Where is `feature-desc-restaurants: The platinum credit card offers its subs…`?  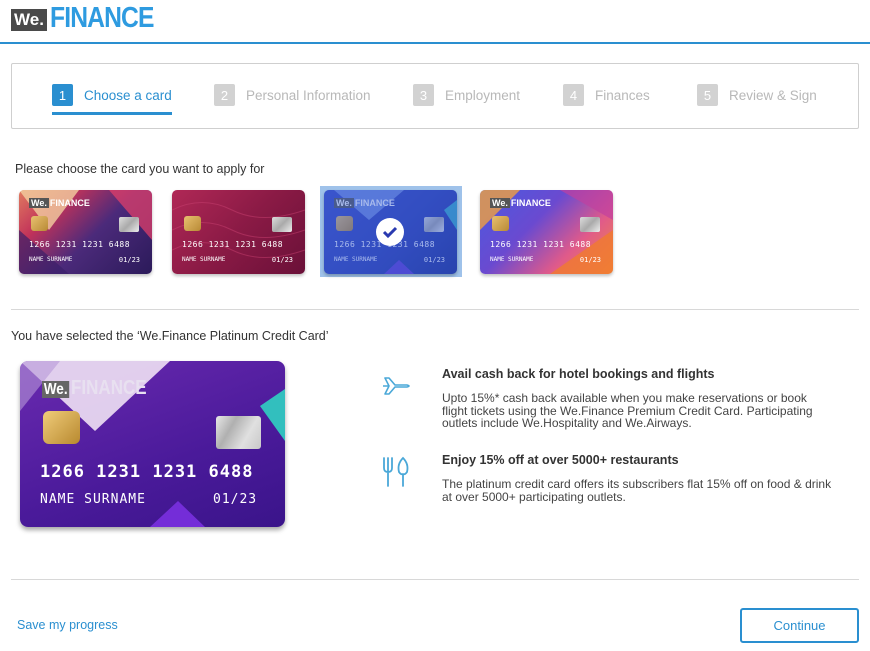 feature-desc-restaurants: The platinum credit card offers its subs… is located at coordinates (637, 490).